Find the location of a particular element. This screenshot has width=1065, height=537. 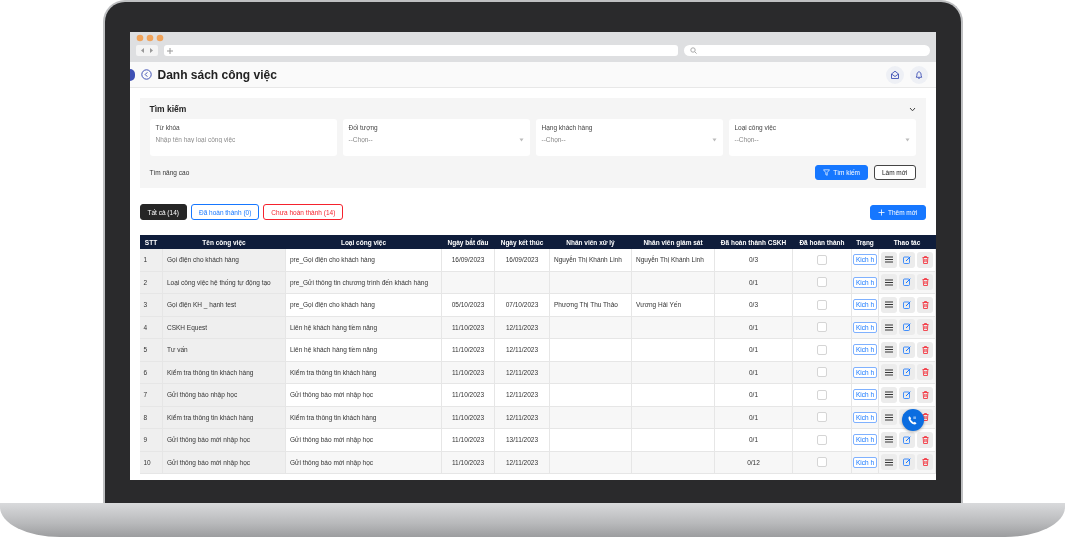

sidebar-toggle-icon is located at coordinates (132, 74).